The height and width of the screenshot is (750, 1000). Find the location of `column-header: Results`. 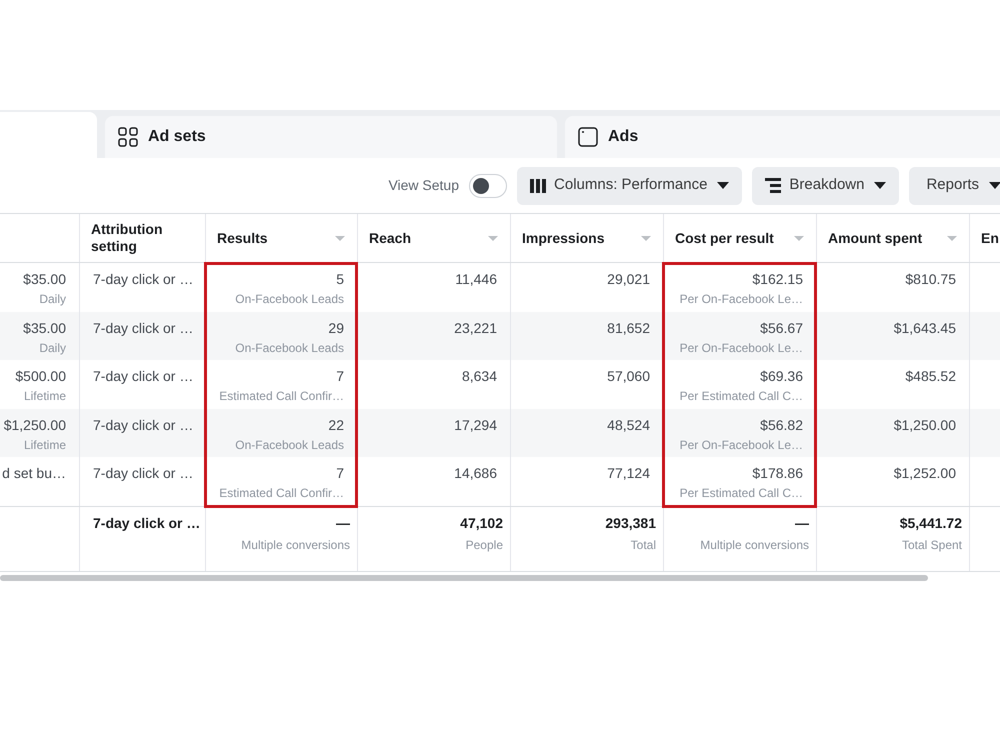

column-header: Results is located at coordinates (282, 238).